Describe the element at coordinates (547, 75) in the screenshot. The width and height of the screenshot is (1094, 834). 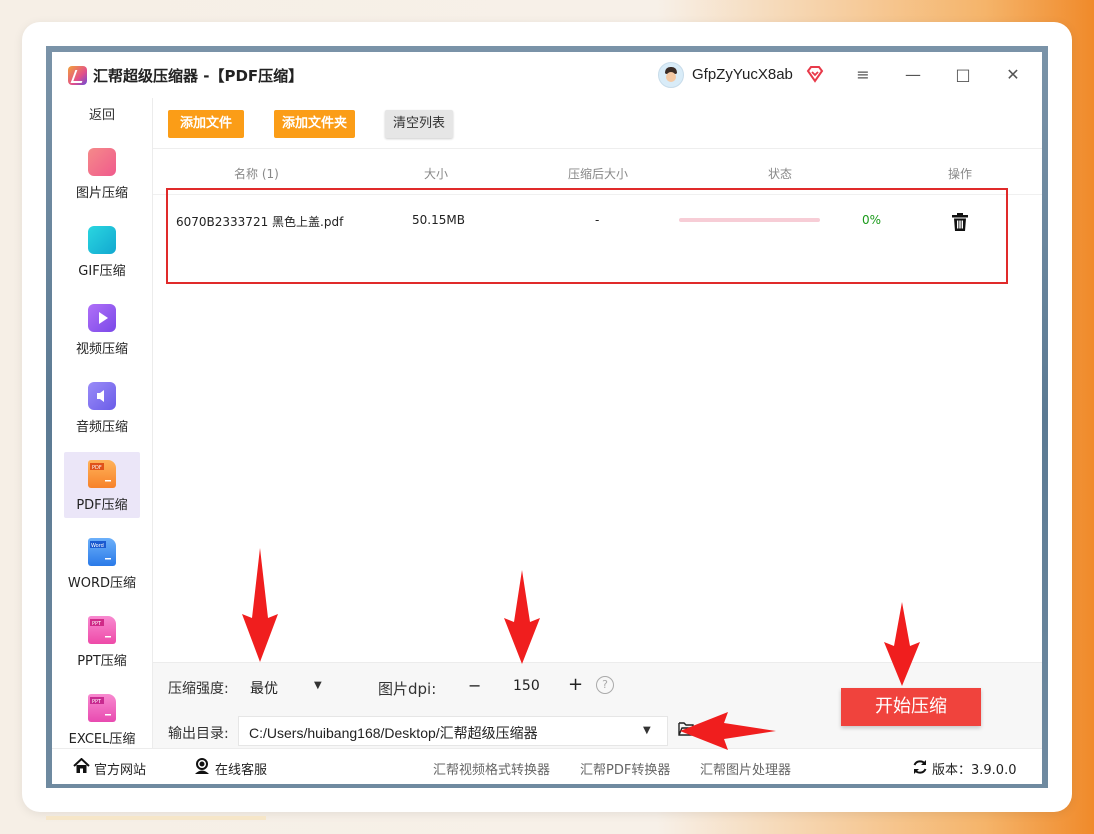
I see `title-bar: 汇帮超级压缩器 -【PDF压缩】 GfpZyYucX8ab ≡ — □ ✕` at that location.